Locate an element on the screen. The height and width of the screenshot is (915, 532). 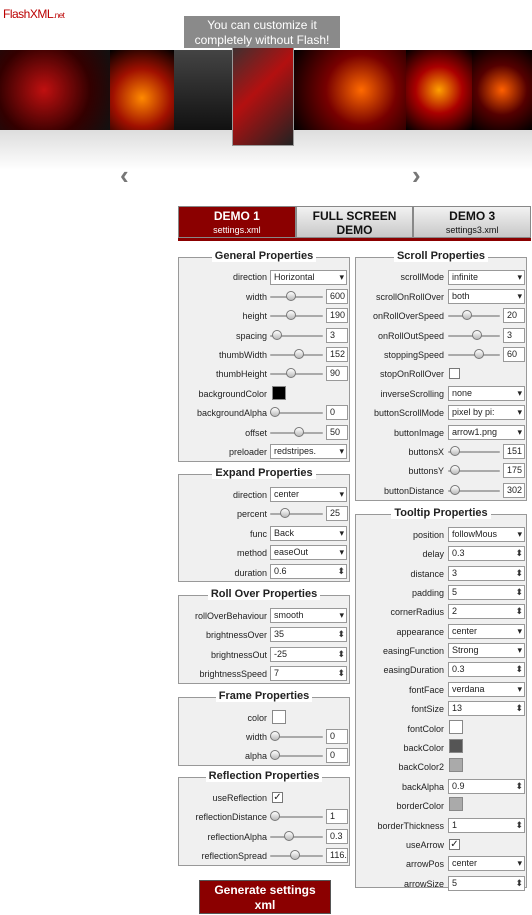
easing-duration-stepper: 0.3 is located at coordinates (486, 669).